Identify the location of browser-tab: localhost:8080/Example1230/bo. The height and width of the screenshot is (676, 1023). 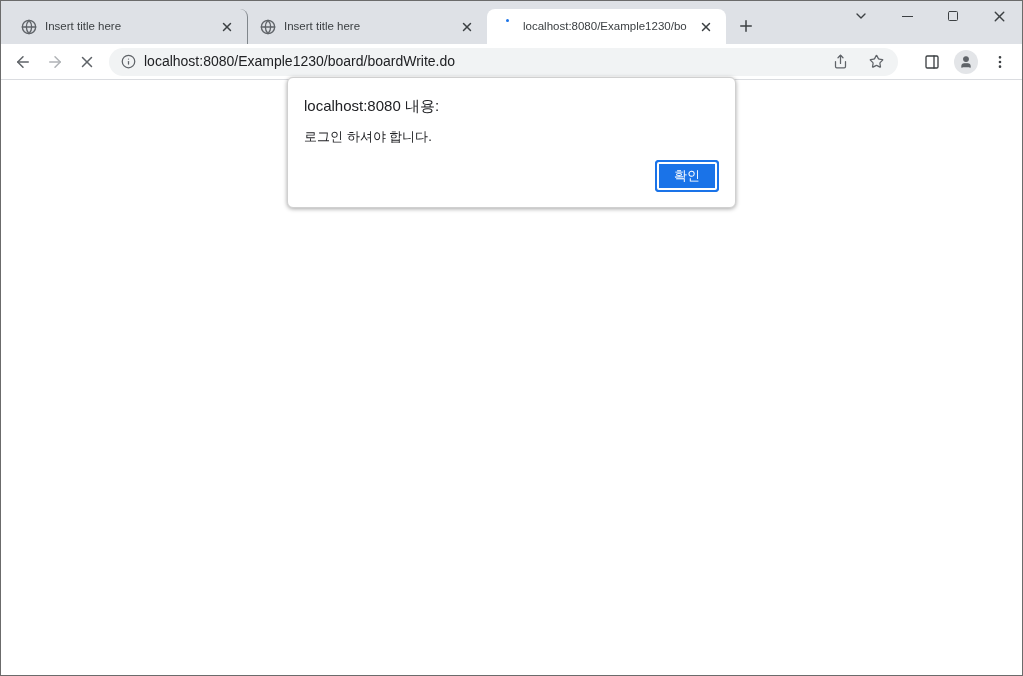
(606, 26).